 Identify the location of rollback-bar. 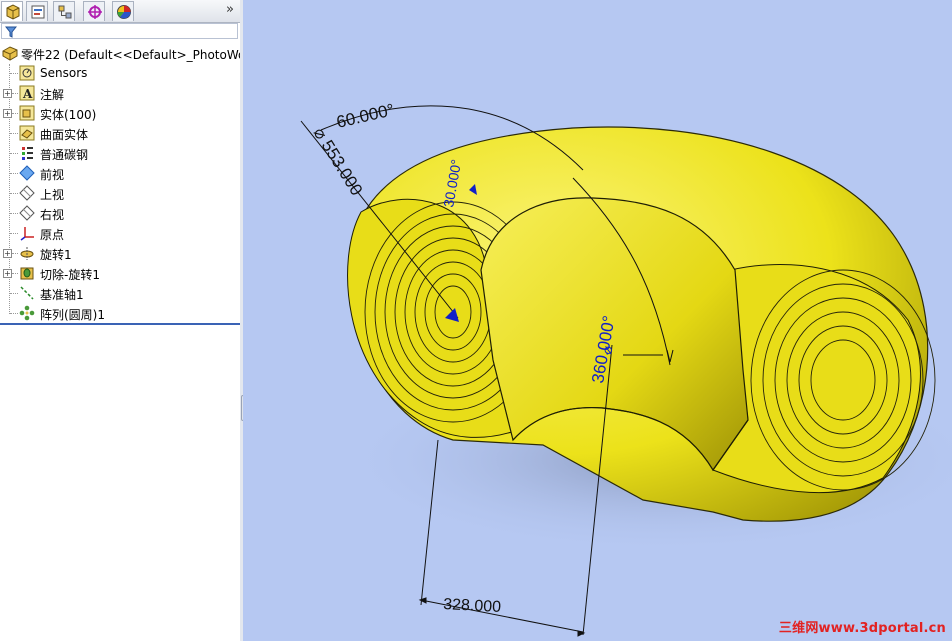
(120, 324).